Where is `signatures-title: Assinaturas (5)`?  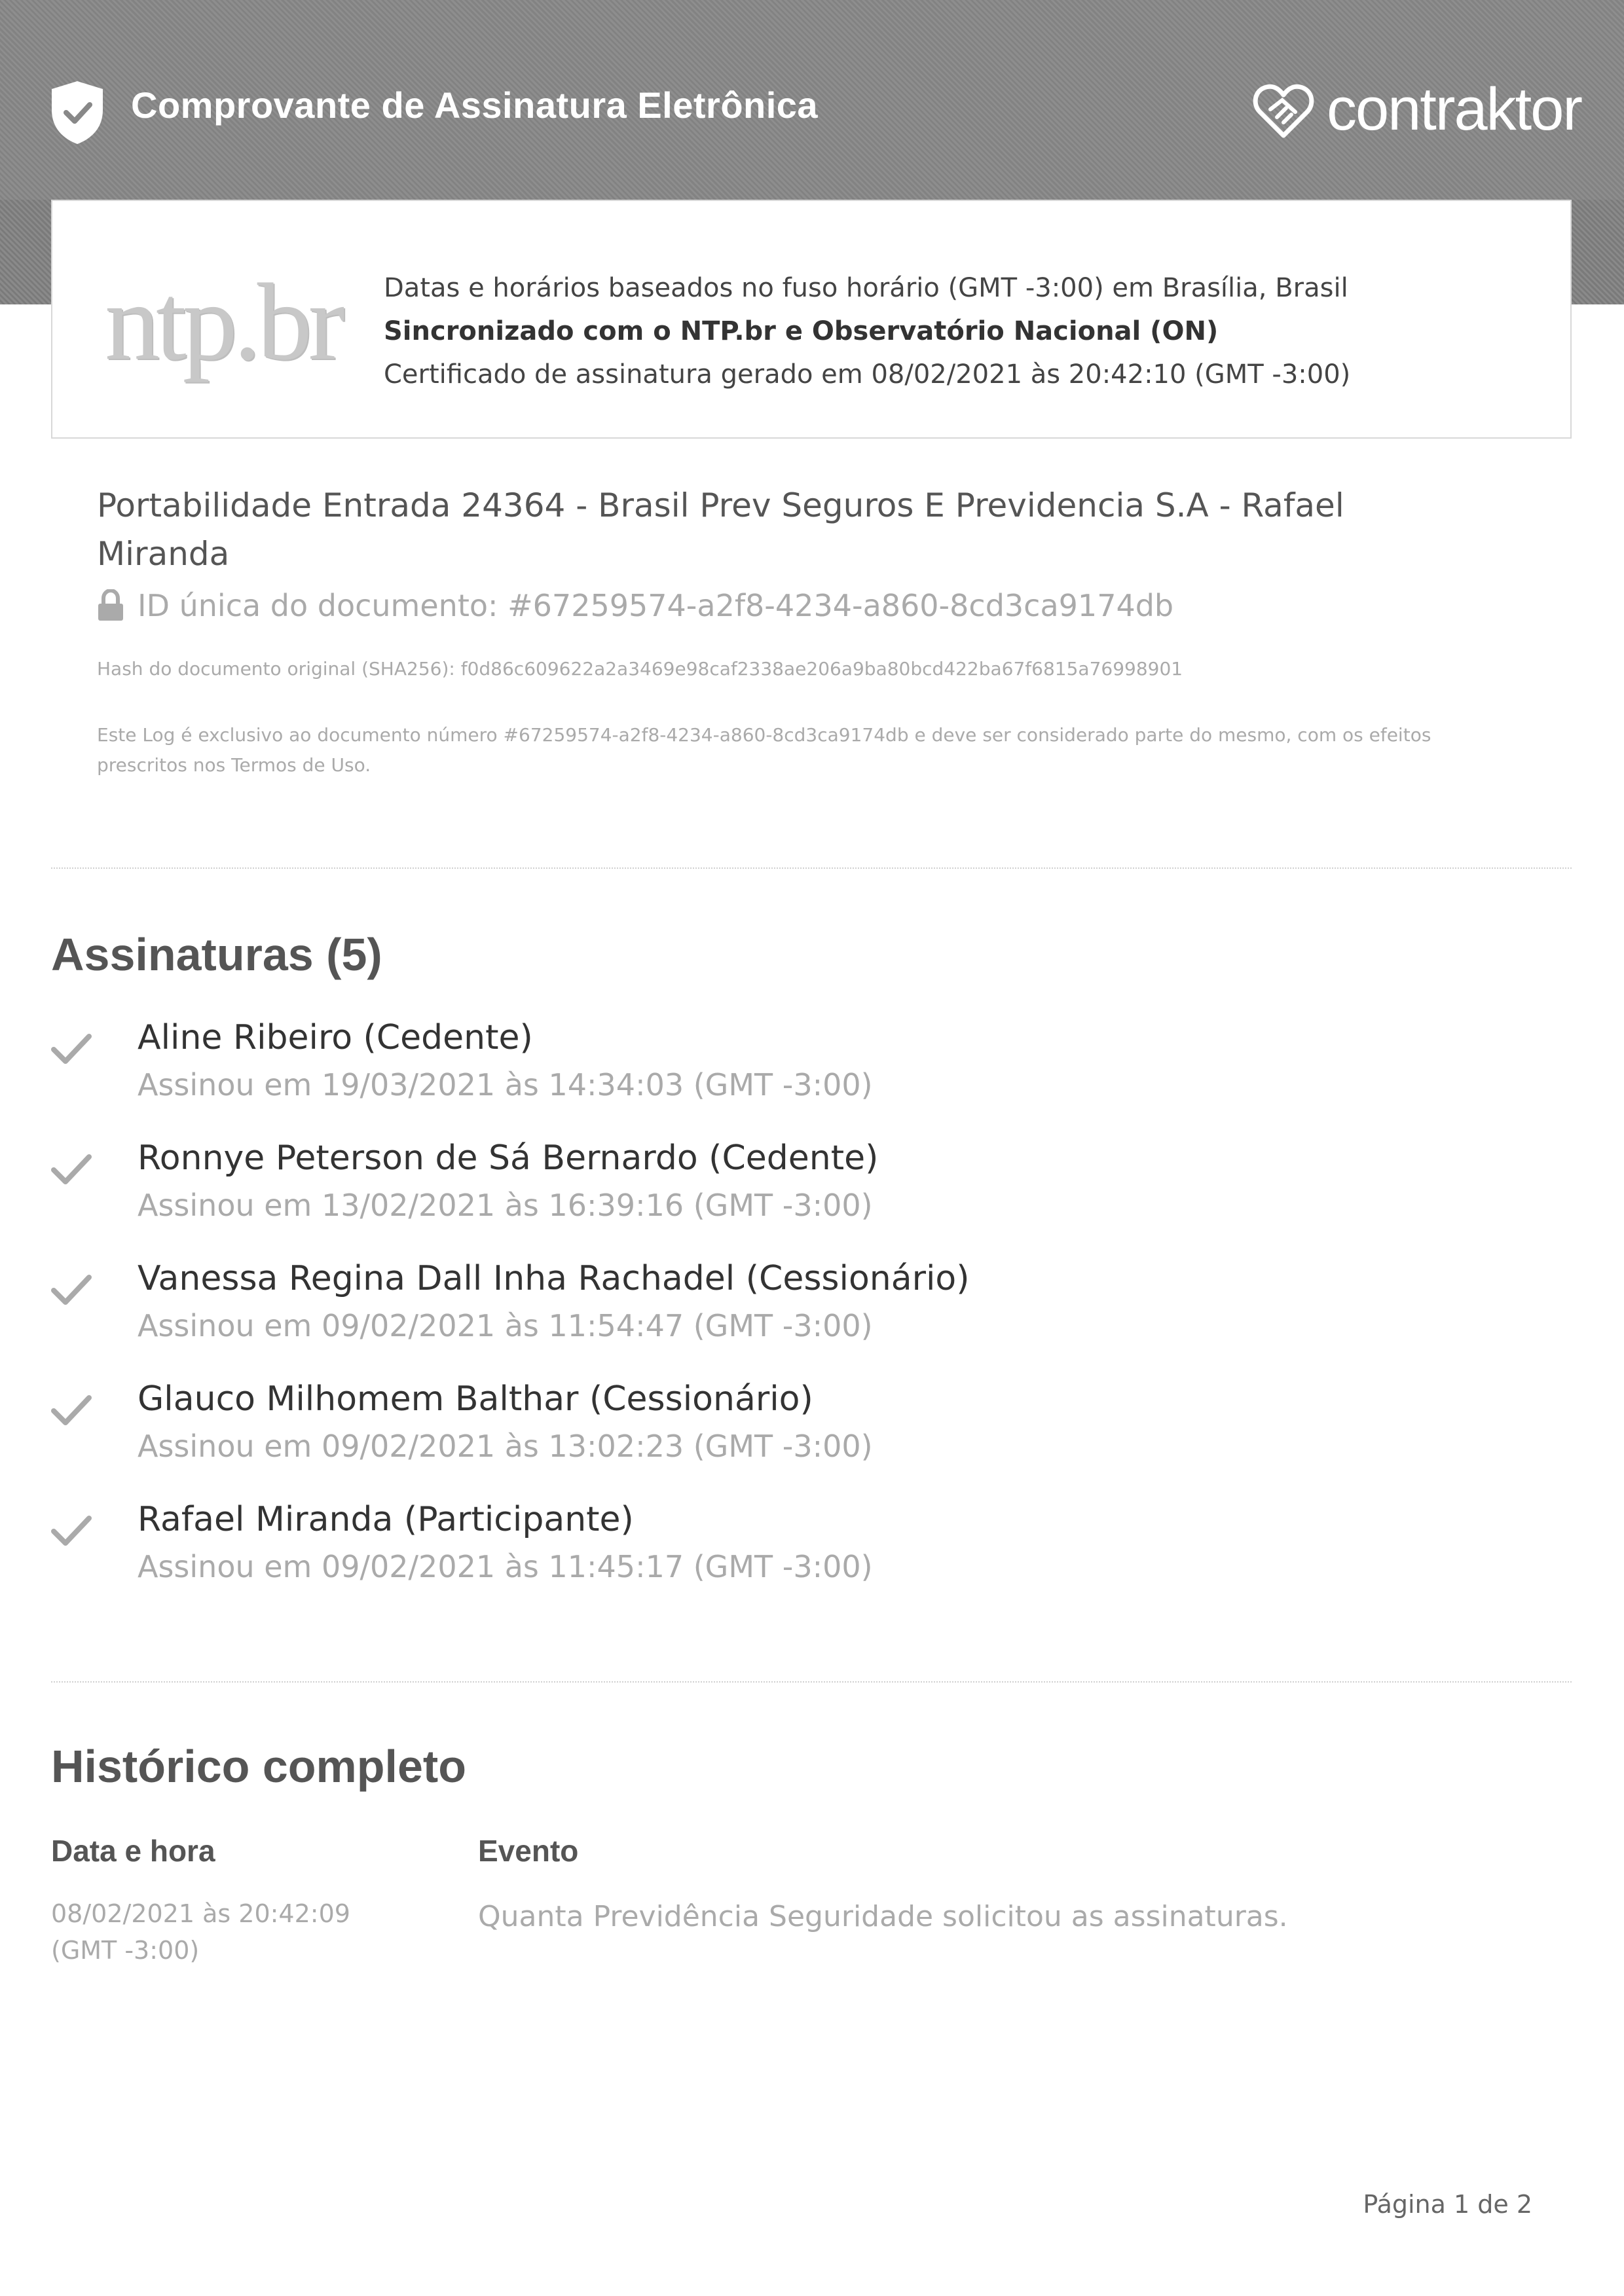 signatures-title: Assinaturas (5) is located at coordinates (216, 954).